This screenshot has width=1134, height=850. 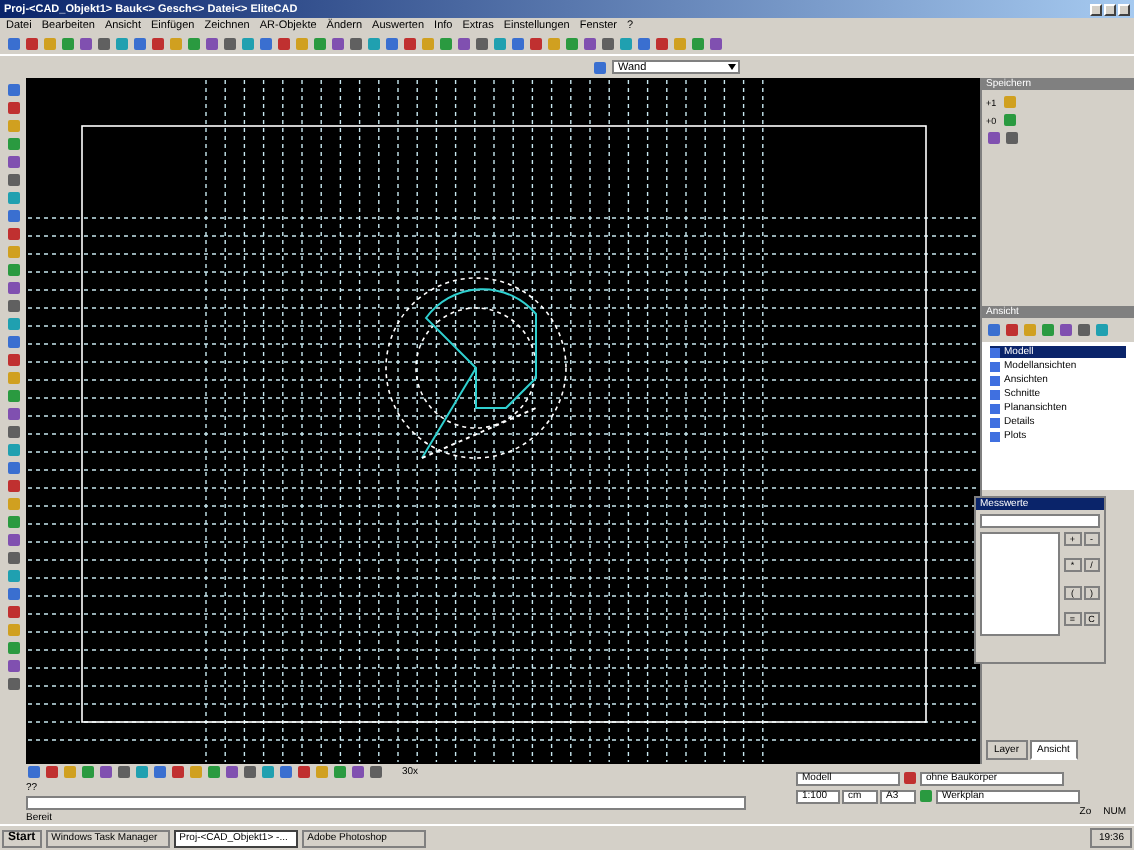 What do you see at coordinates (1020, 584) in the screenshot?
I see `measure-list` at bounding box center [1020, 584].